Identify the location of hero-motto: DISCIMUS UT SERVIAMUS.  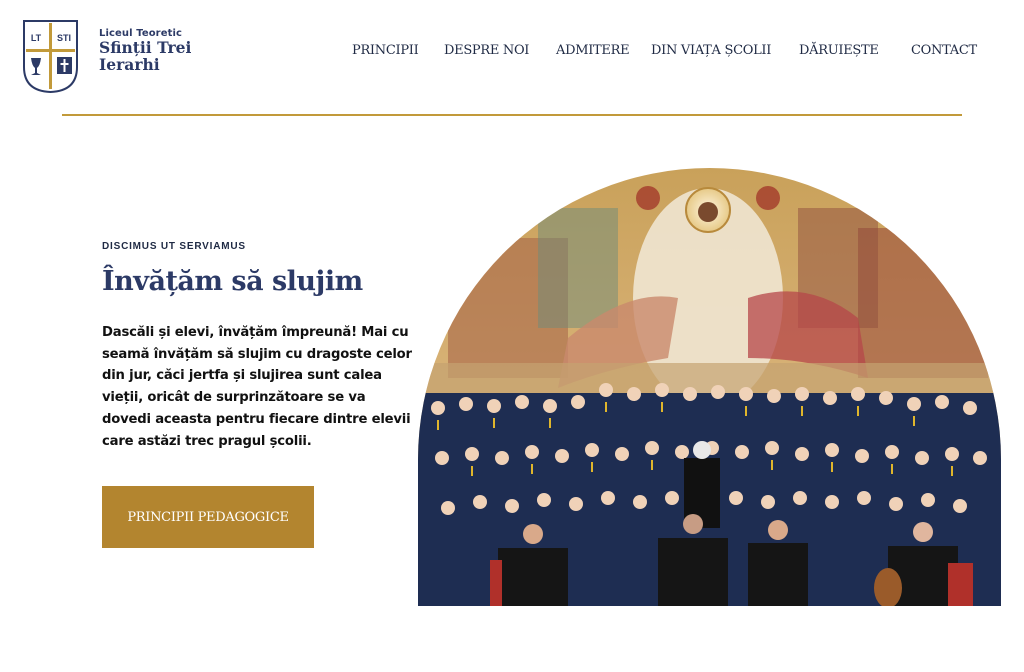
(174, 246).